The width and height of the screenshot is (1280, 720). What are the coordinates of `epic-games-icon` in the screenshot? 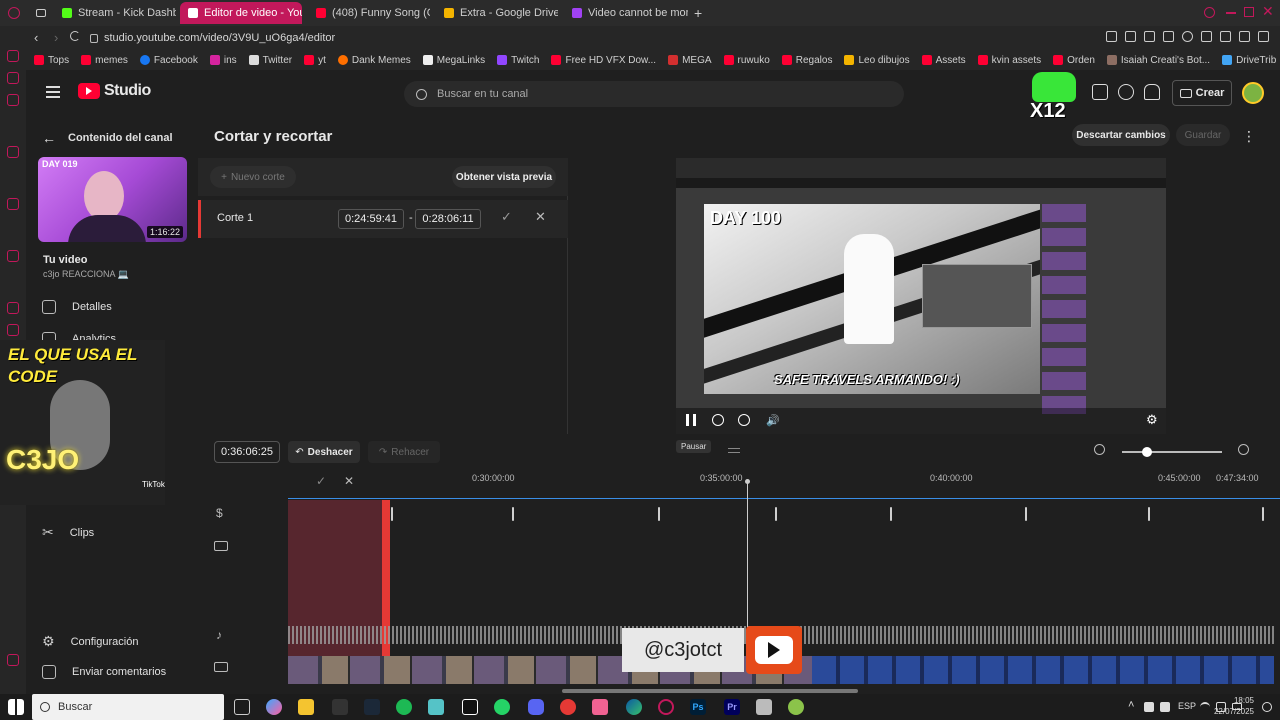 It's located at (340, 707).